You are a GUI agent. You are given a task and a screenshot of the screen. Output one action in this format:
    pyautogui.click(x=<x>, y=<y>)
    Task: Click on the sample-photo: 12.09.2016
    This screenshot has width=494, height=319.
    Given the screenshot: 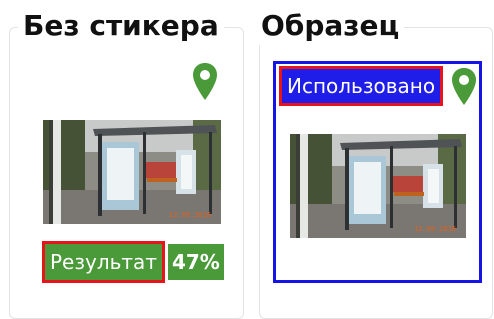 What is the action you would take?
    pyautogui.click(x=378, y=186)
    